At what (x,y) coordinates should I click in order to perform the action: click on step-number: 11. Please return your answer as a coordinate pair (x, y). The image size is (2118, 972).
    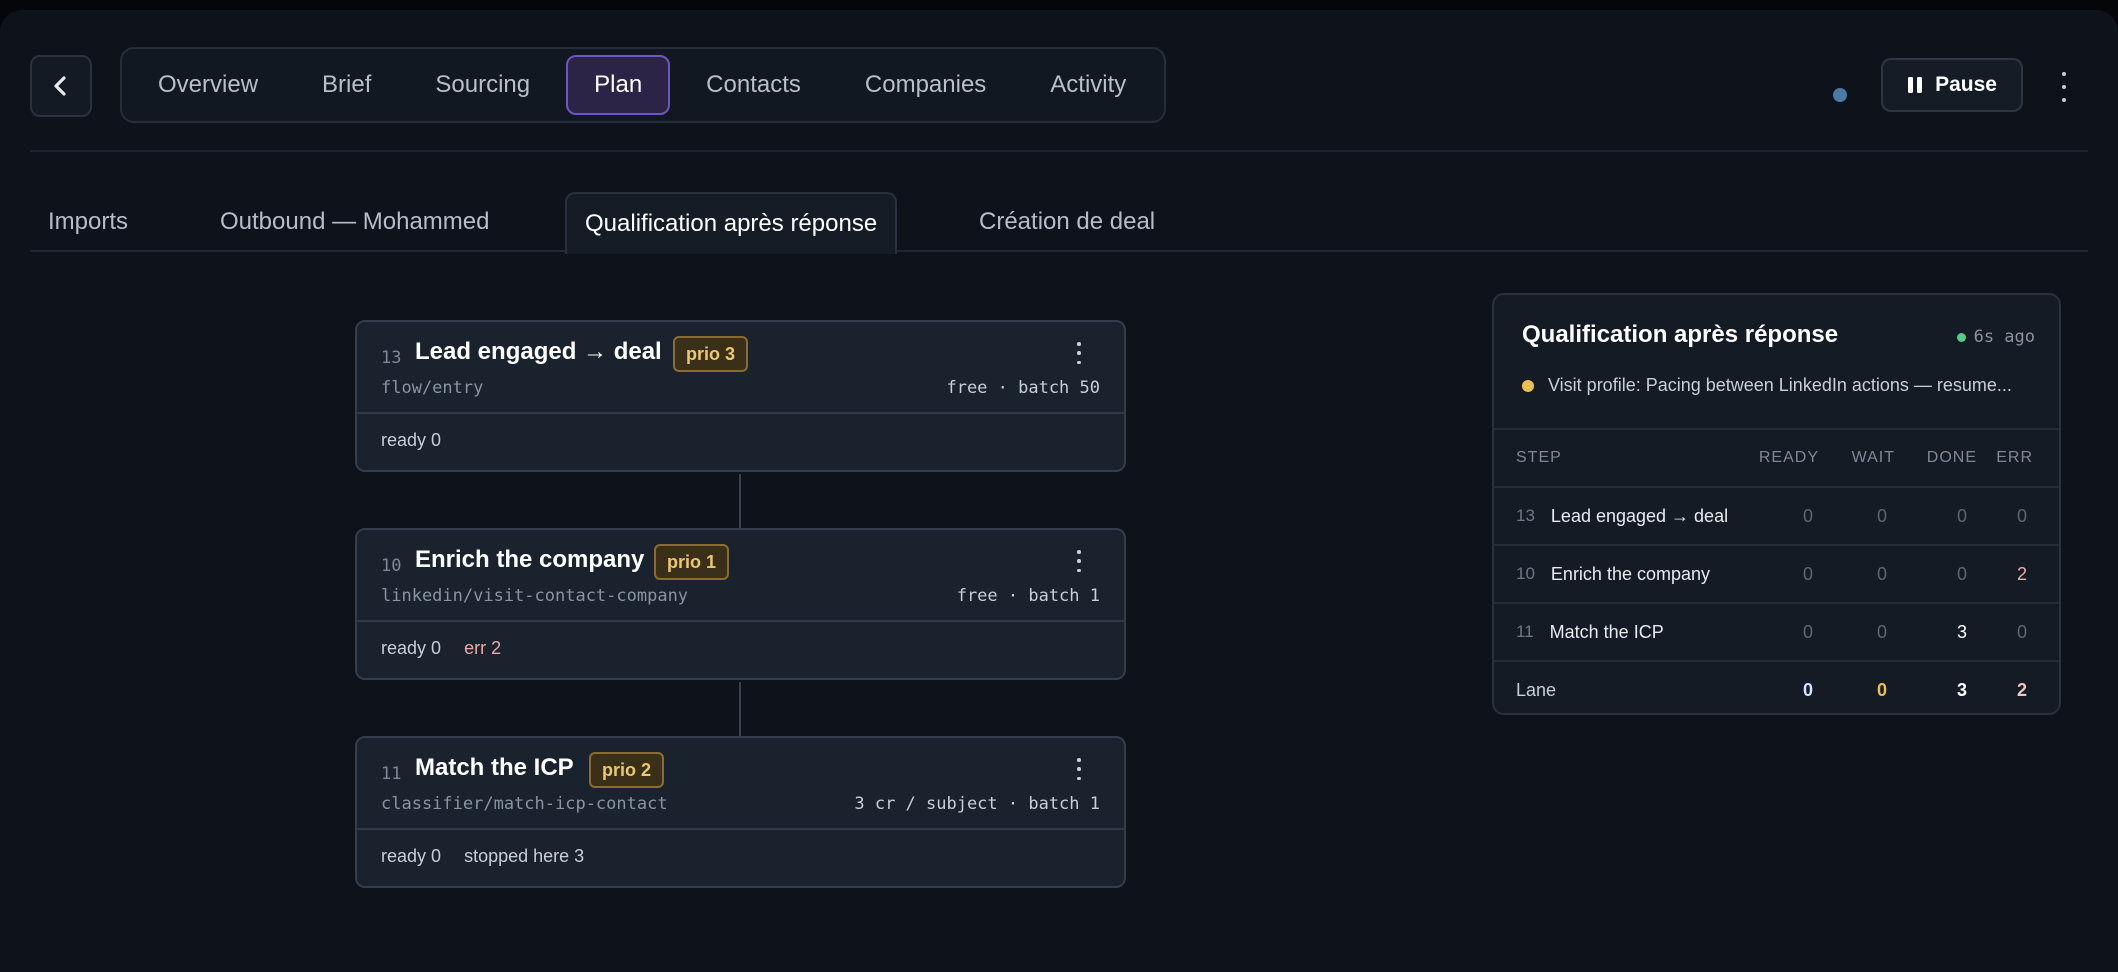
    Looking at the image, I should click on (391, 774).